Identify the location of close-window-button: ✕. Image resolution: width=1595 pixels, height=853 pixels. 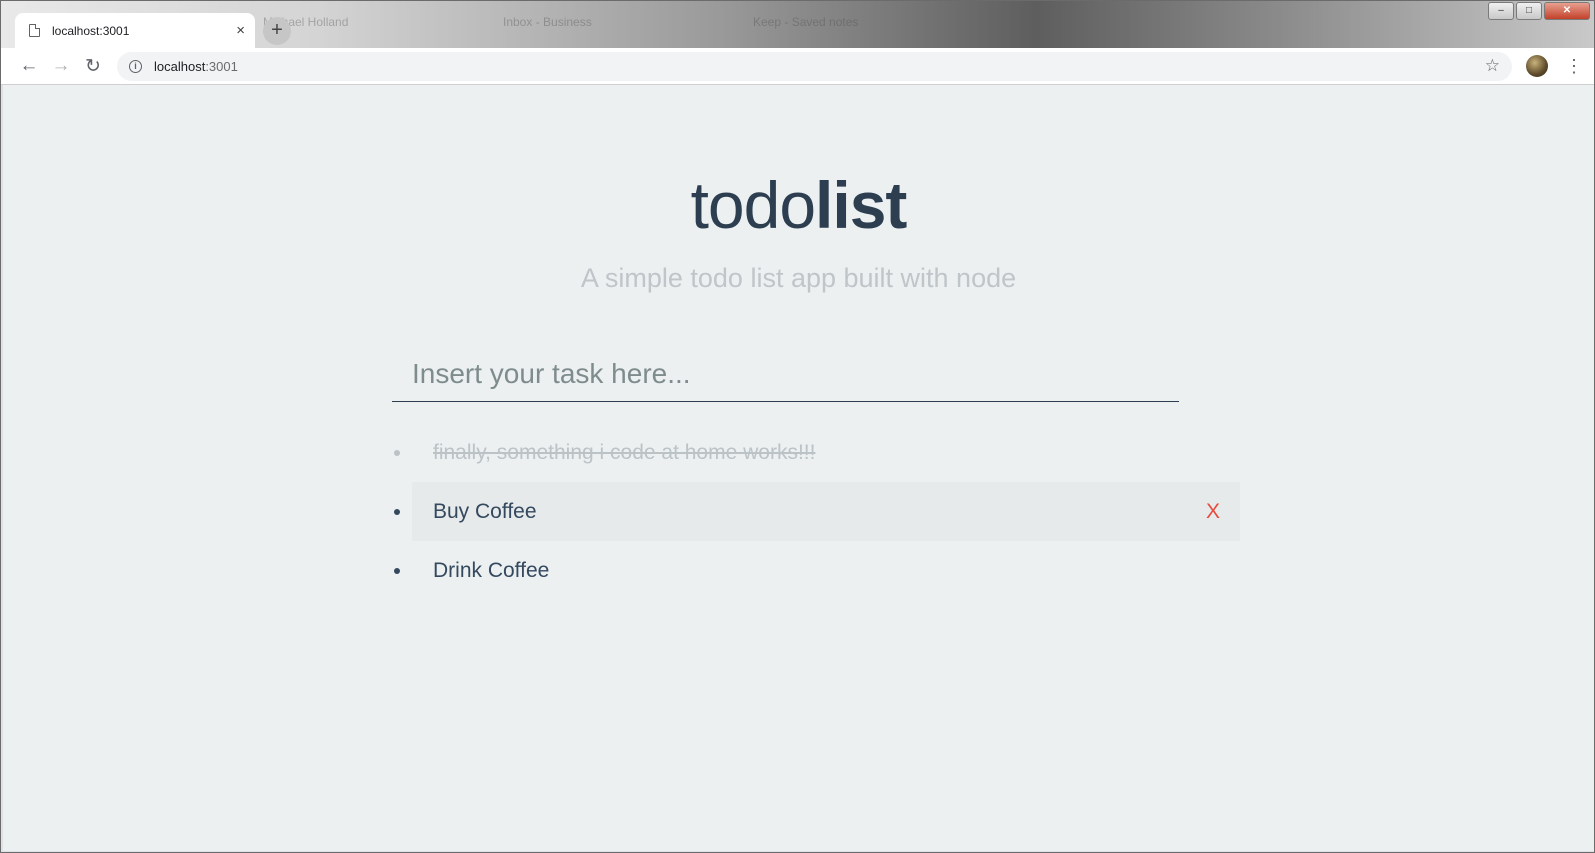
(1567, 11).